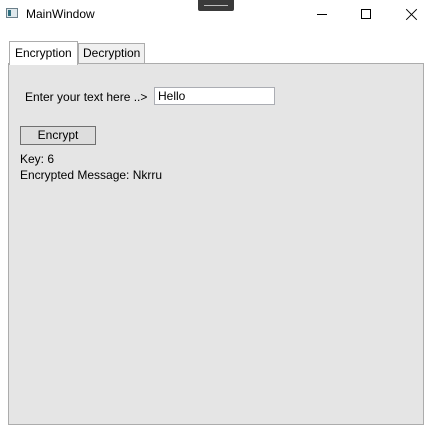 Image resolution: width=433 pixels, height=437 pixels. What do you see at coordinates (216, 15) in the screenshot?
I see `title-bar: MainWindow` at bounding box center [216, 15].